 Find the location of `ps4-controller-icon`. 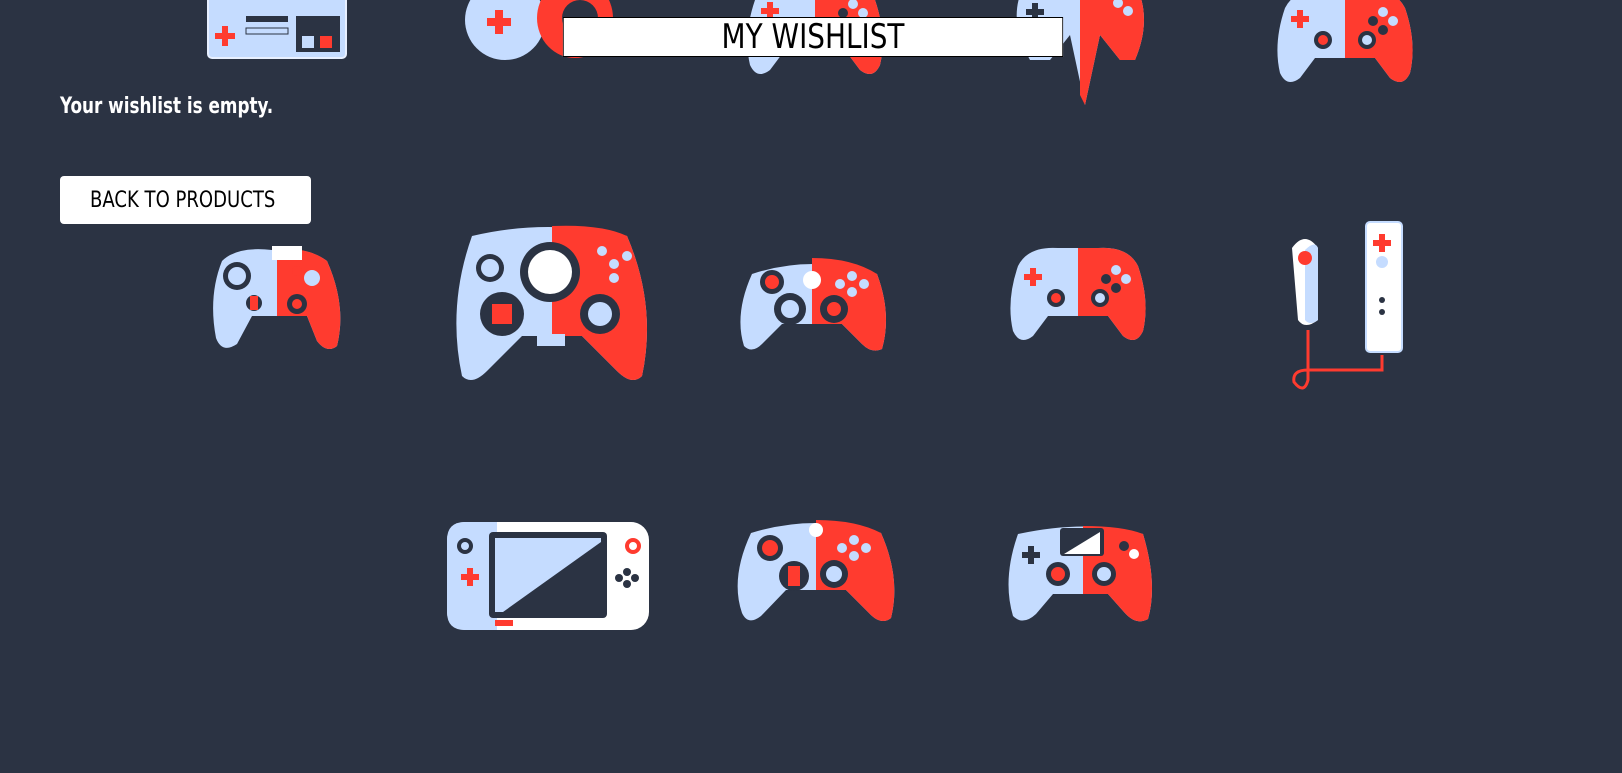

ps4-controller-icon is located at coordinates (1080, 574).